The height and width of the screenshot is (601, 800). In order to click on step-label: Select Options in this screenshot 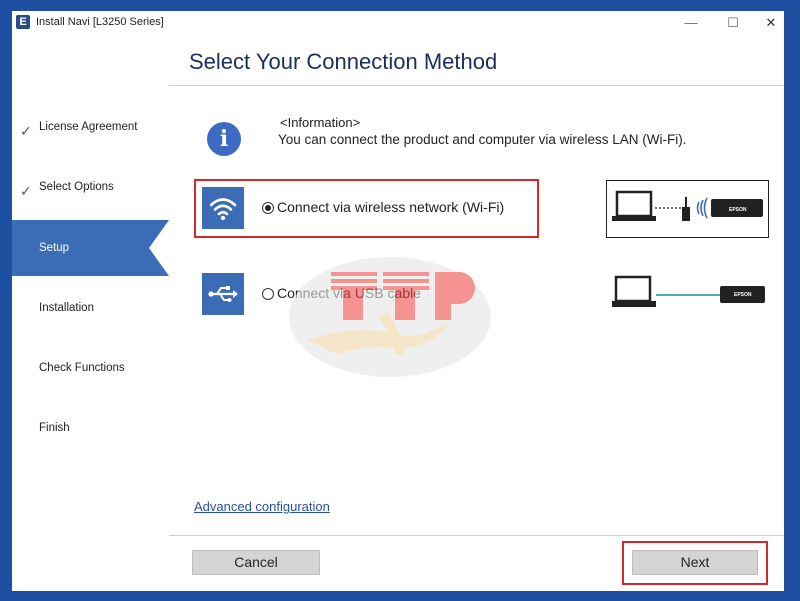, I will do `click(76, 187)`.